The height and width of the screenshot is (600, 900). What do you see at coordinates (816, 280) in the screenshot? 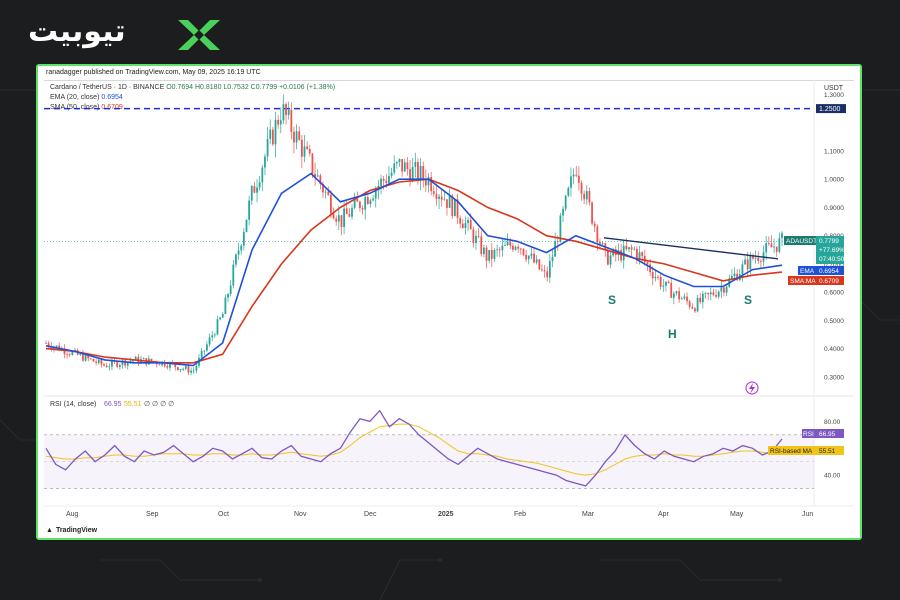
I see `sma-tag: SMA:MA 0.6709` at bounding box center [816, 280].